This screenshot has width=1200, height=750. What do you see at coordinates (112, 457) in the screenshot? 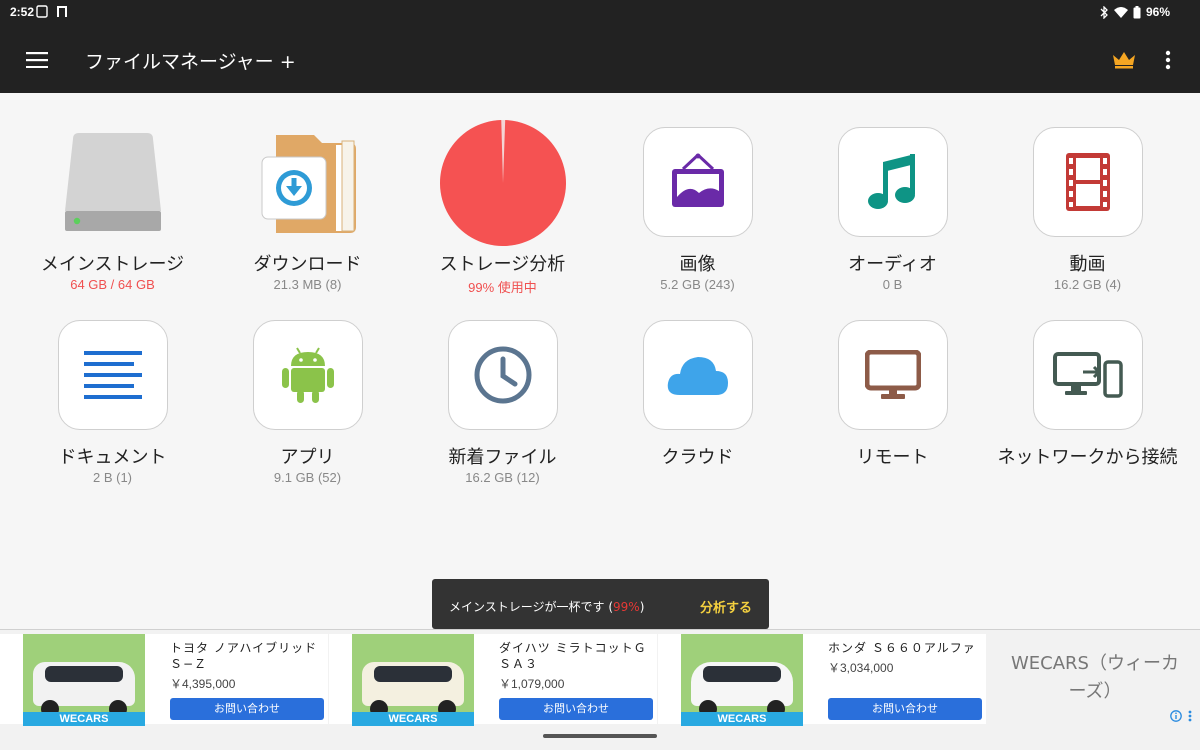
I see `tile-label: ドキュメント` at bounding box center [112, 457].